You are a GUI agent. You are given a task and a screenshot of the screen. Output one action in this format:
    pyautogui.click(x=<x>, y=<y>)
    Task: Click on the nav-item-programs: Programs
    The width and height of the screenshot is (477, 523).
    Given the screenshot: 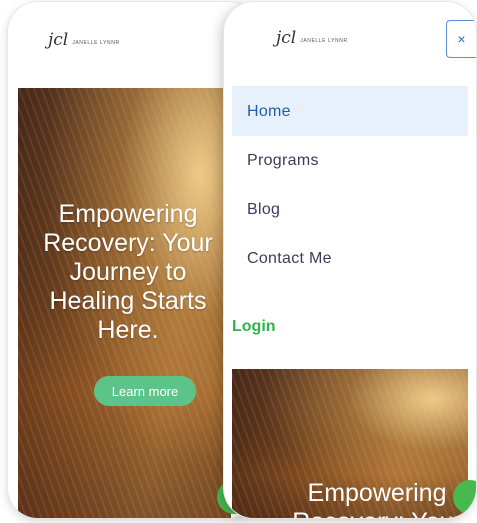 What is the action you would take?
    pyautogui.click(x=350, y=160)
    